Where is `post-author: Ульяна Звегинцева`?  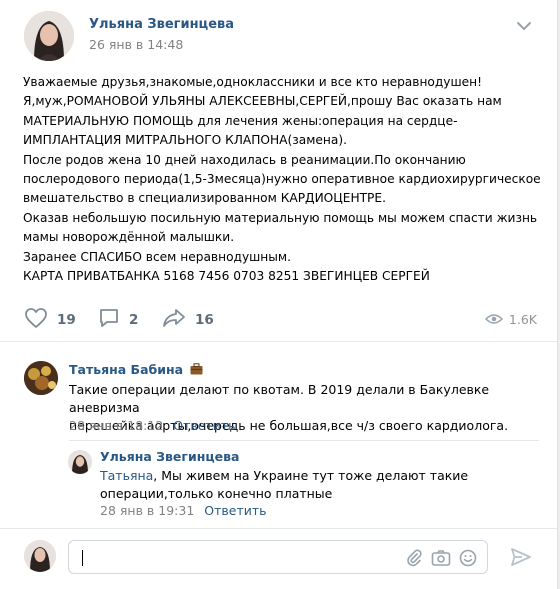
post-author: Ульяна Звегинцева is located at coordinates (161, 24).